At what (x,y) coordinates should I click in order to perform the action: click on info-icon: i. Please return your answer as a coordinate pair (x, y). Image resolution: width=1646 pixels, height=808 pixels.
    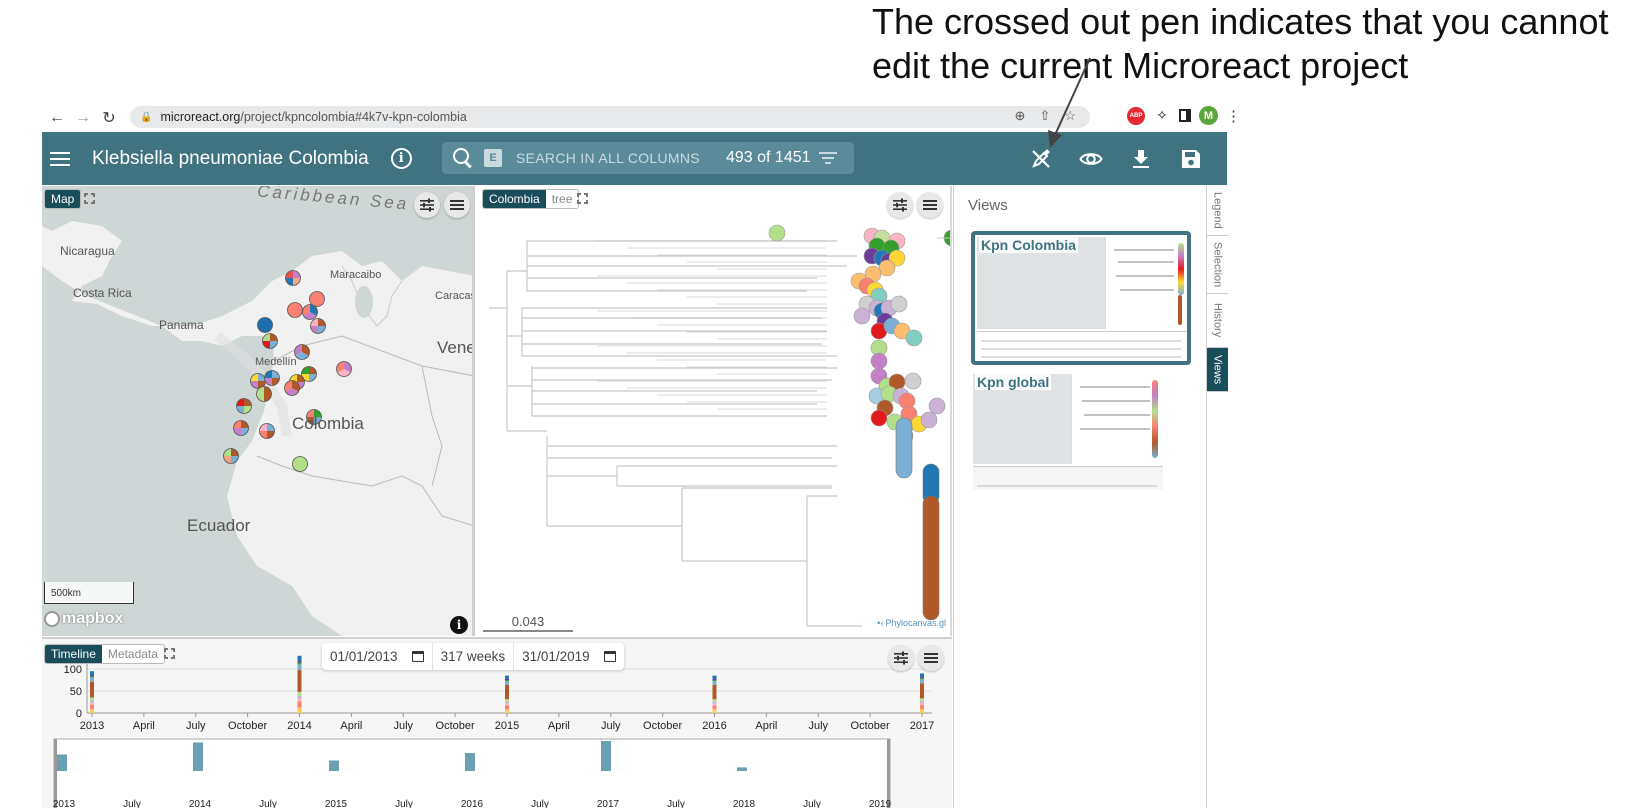
    Looking at the image, I should click on (401, 158).